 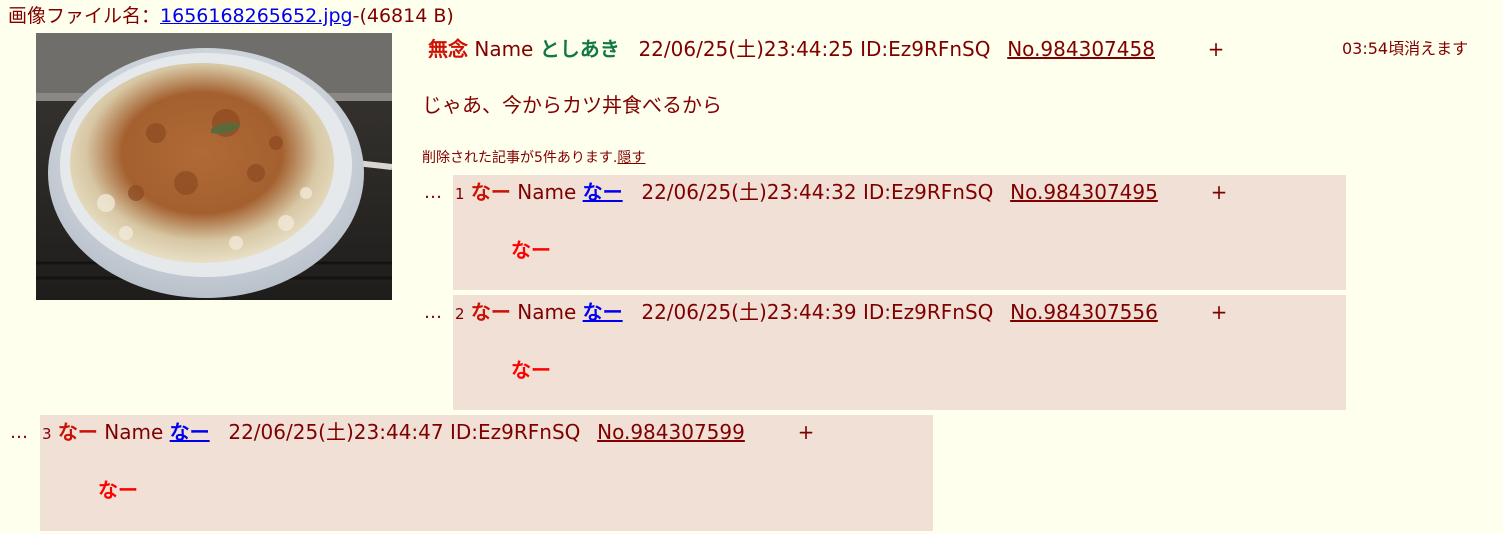 I want to click on file-label: 画像ファイル名：, so click(x=84, y=16).